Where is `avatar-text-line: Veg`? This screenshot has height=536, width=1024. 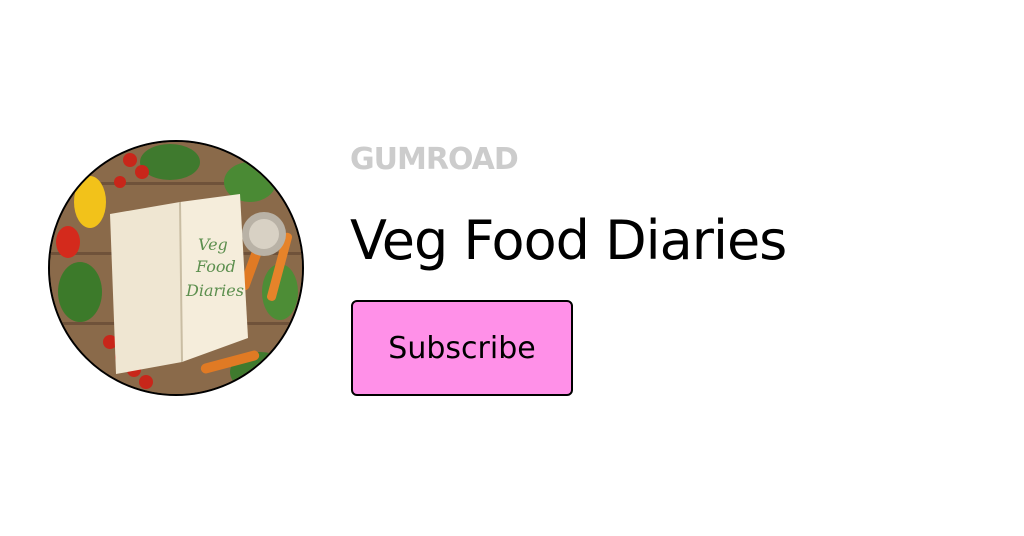
avatar-text-line: Veg is located at coordinates (213, 244).